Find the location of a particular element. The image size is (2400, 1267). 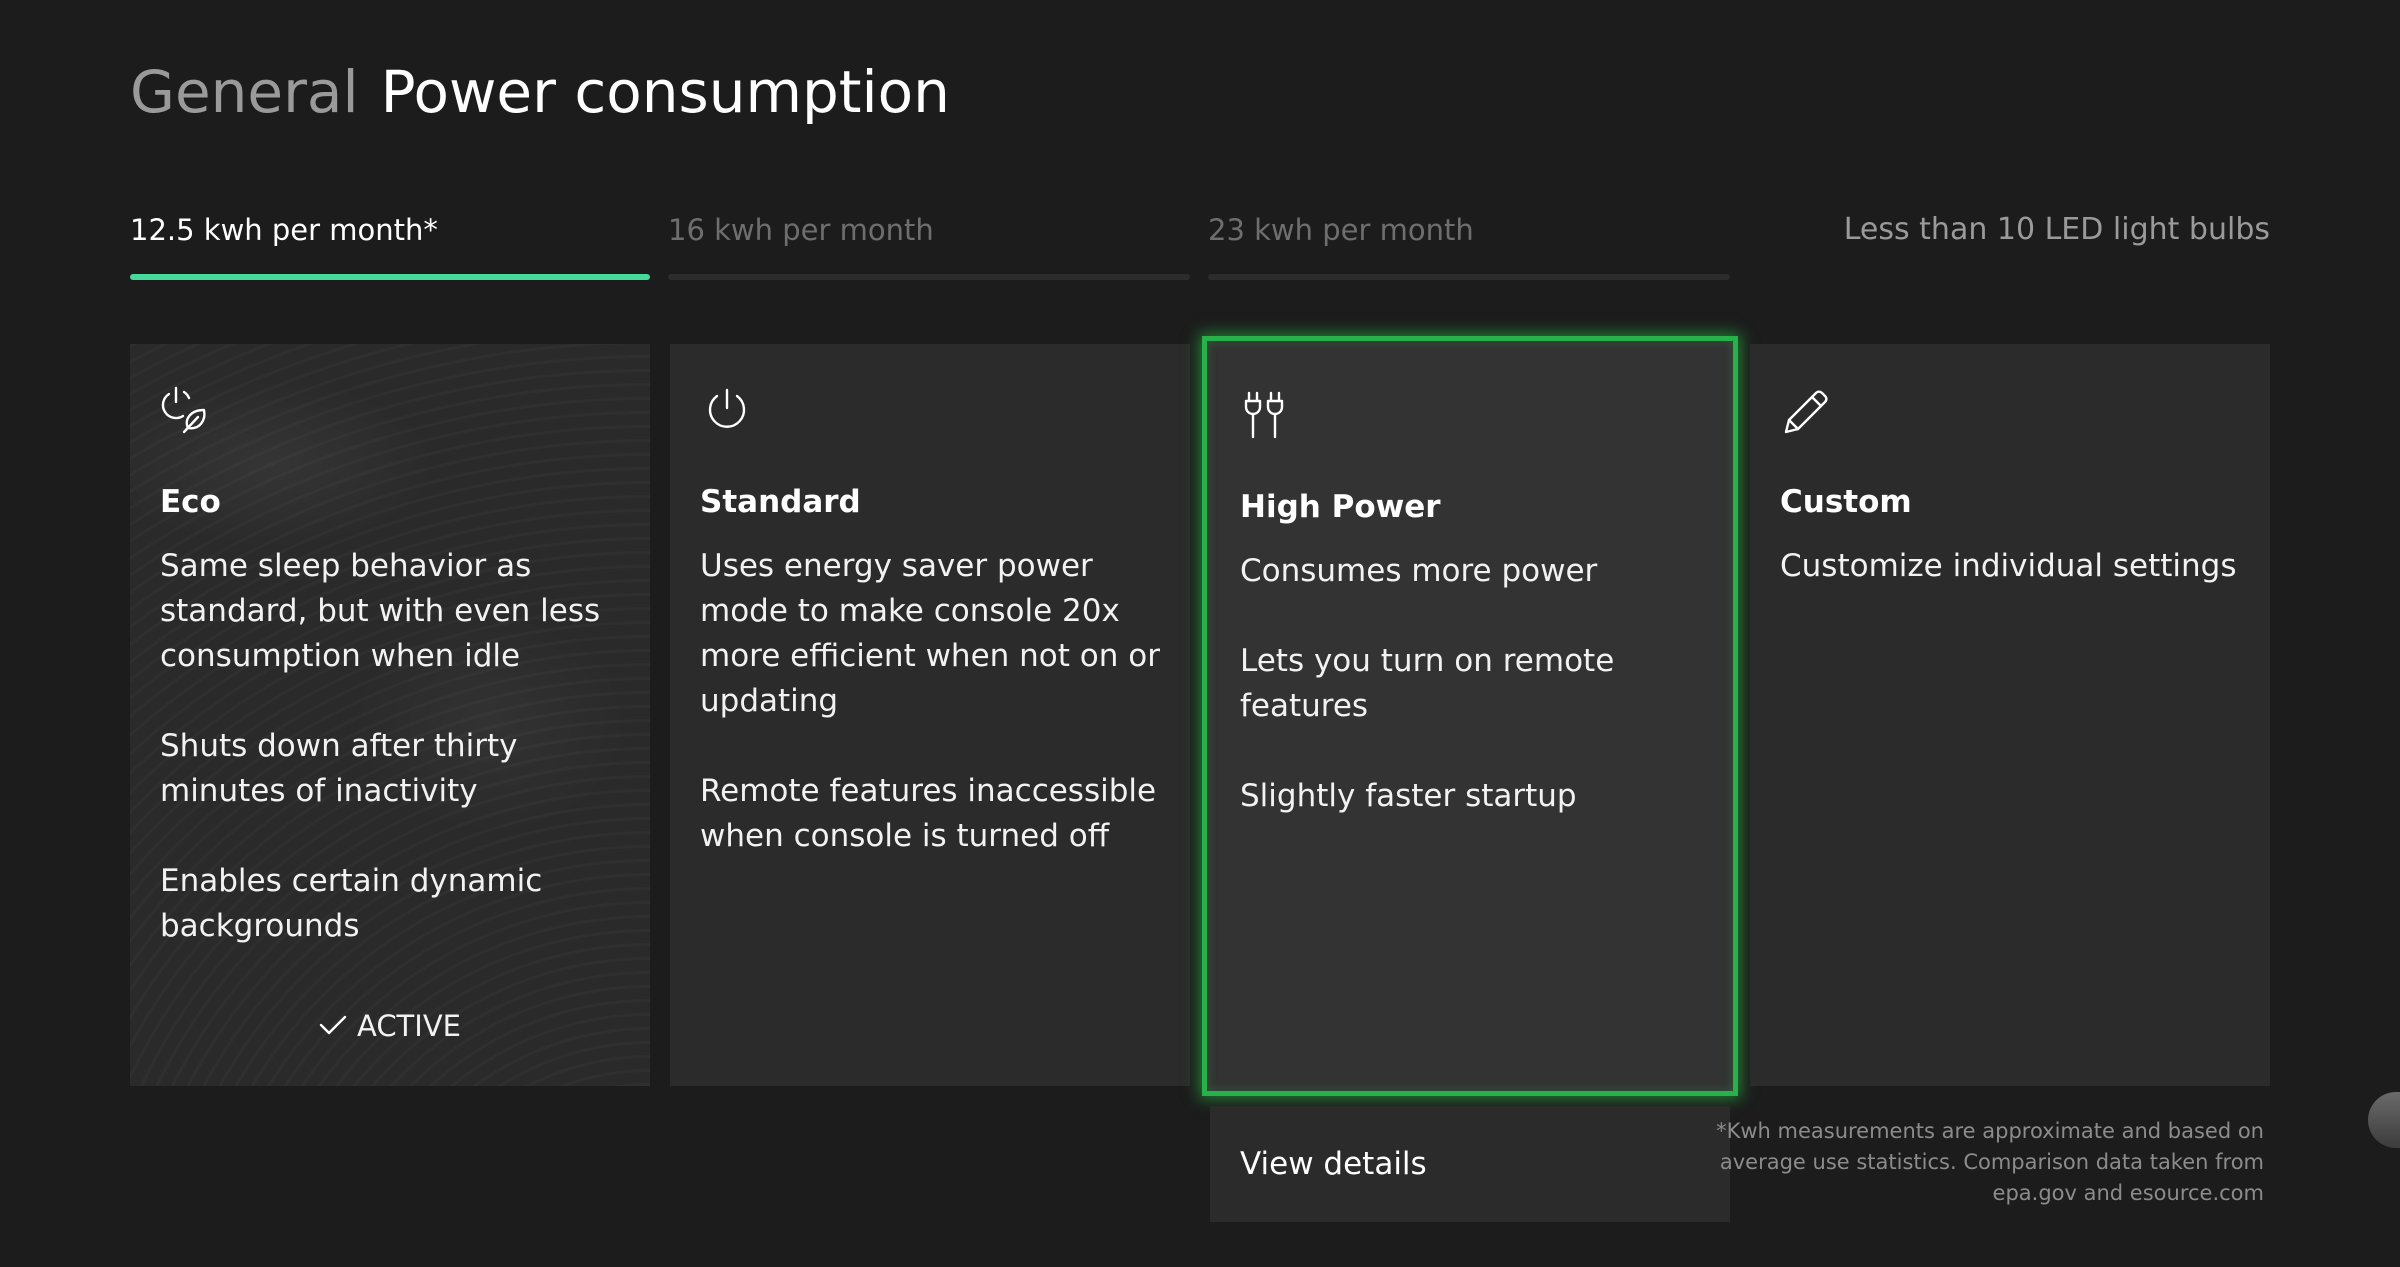

tab-label: 23 kwh per month is located at coordinates (1341, 230).